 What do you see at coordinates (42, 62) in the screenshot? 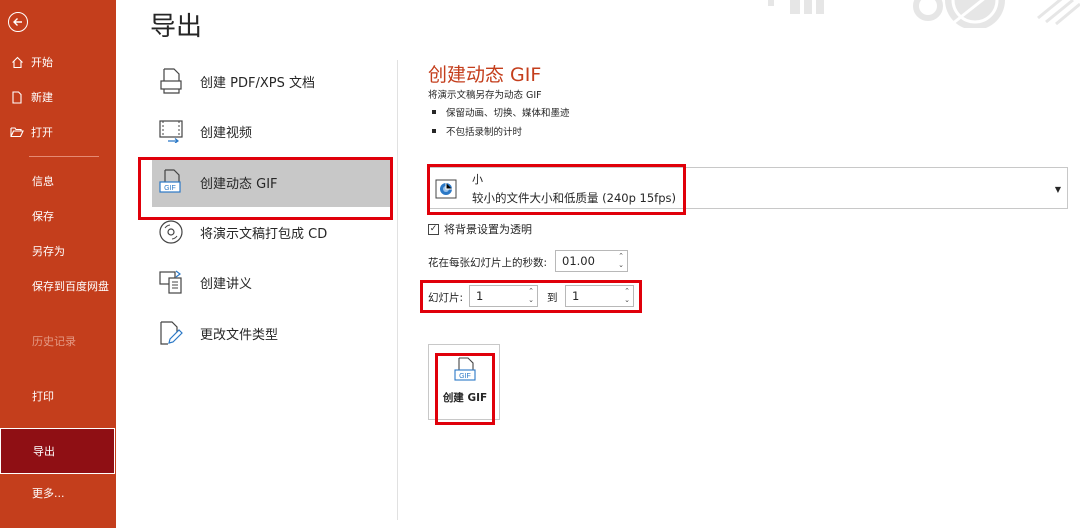
I see `sidebar-item-label: 开始` at bounding box center [42, 62].